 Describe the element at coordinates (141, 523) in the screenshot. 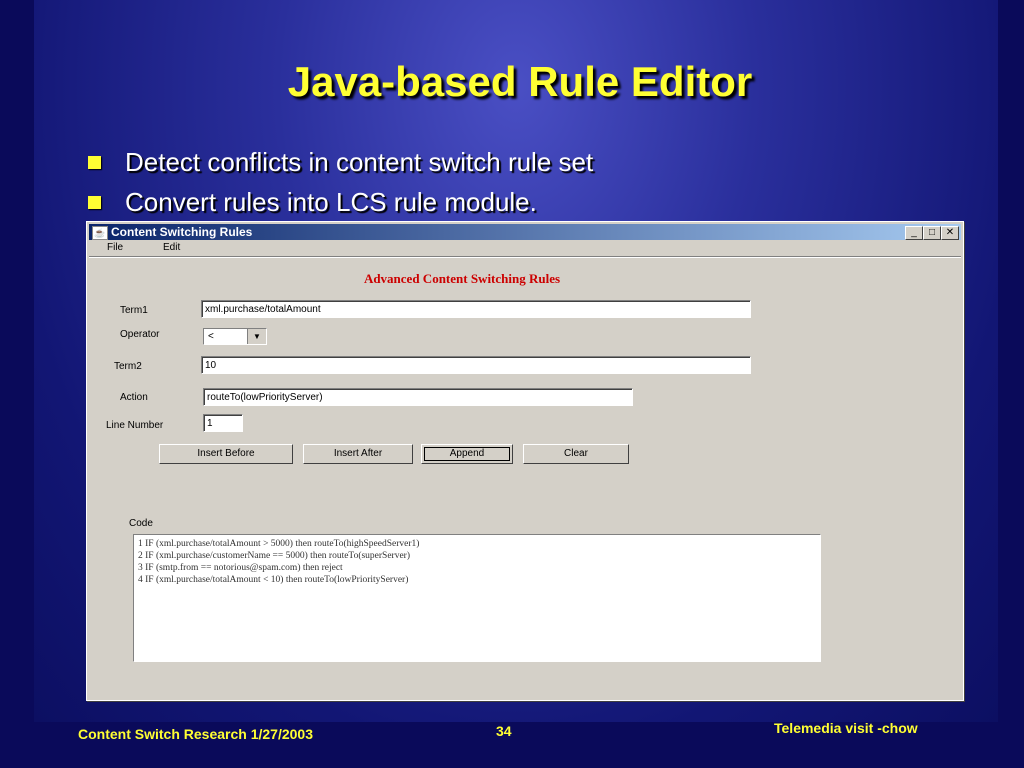

I see `code-label: Code` at that location.